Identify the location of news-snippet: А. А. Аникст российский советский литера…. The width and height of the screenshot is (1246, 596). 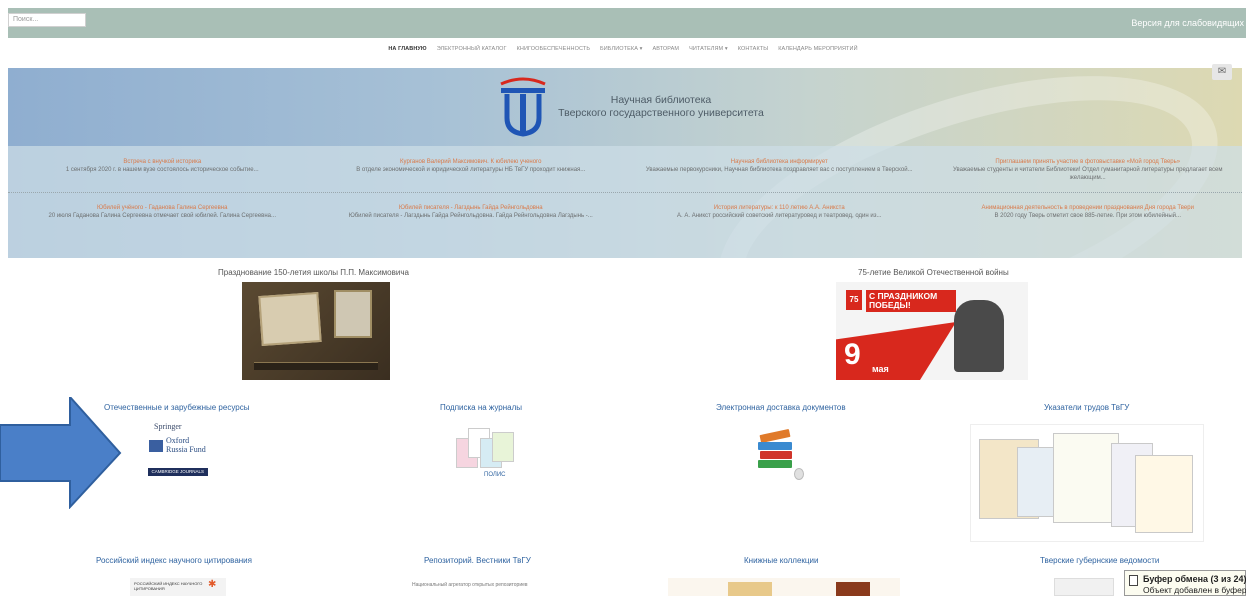
(779, 216).